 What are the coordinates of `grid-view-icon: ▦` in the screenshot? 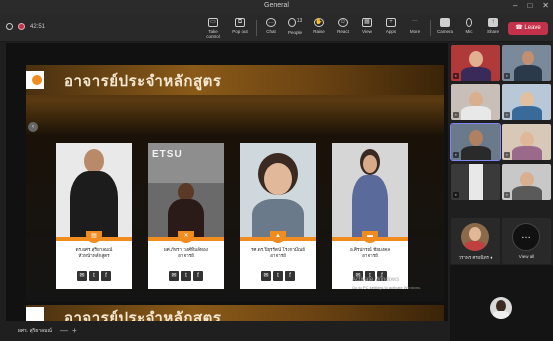 It's located at (367, 22).